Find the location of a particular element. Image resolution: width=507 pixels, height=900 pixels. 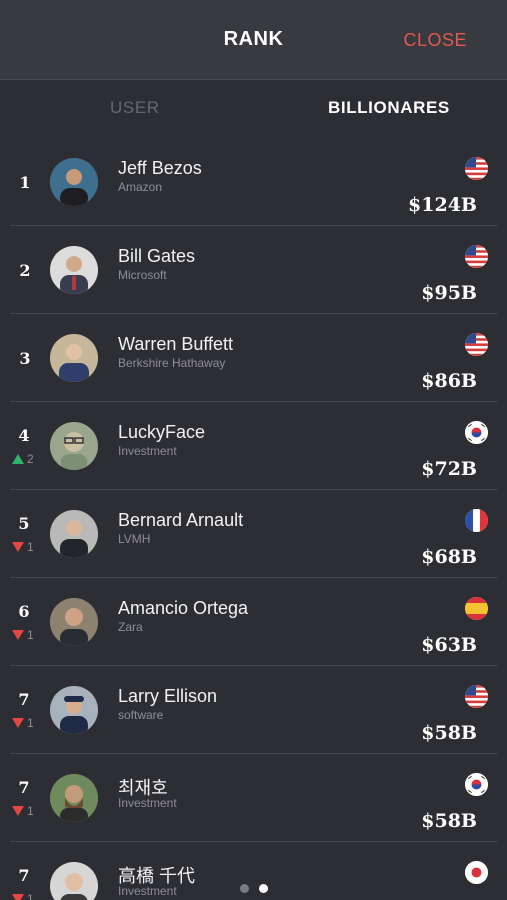

tab-bar: USER BILLIONARES is located at coordinates (253, 108).